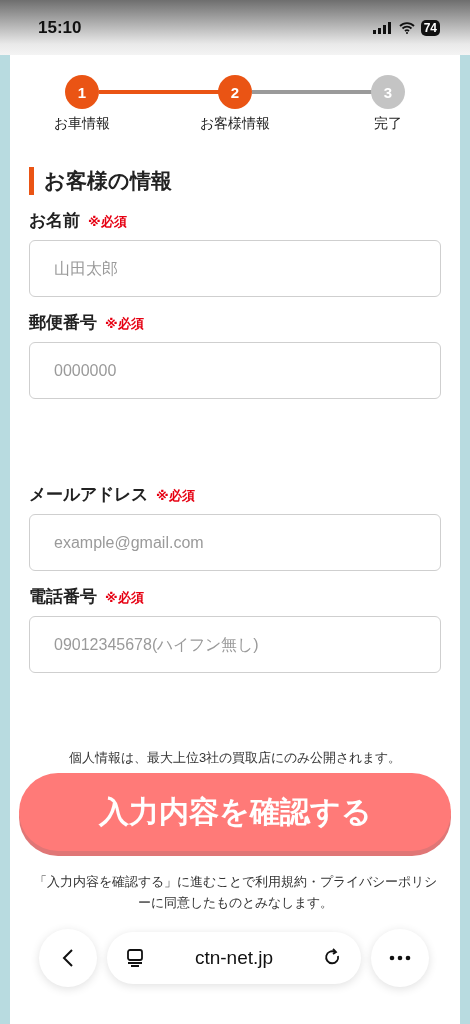  Describe the element at coordinates (430, 27) in the screenshot. I see `battery-level: 74` at that location.